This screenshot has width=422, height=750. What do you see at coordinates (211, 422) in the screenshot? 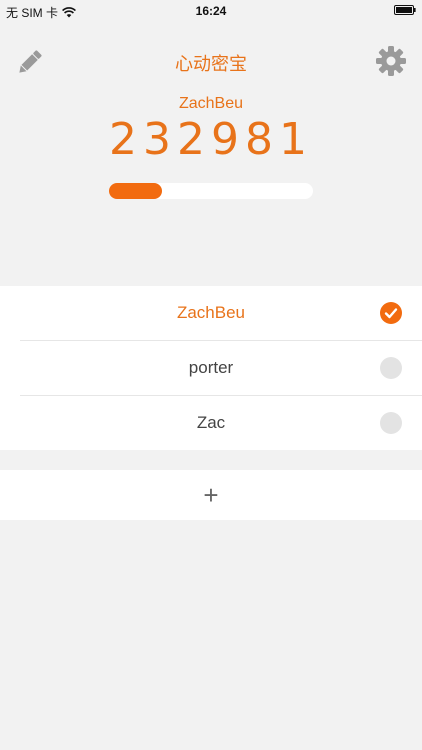
I see `account-label: Zac` at bounding box center [211, 422].